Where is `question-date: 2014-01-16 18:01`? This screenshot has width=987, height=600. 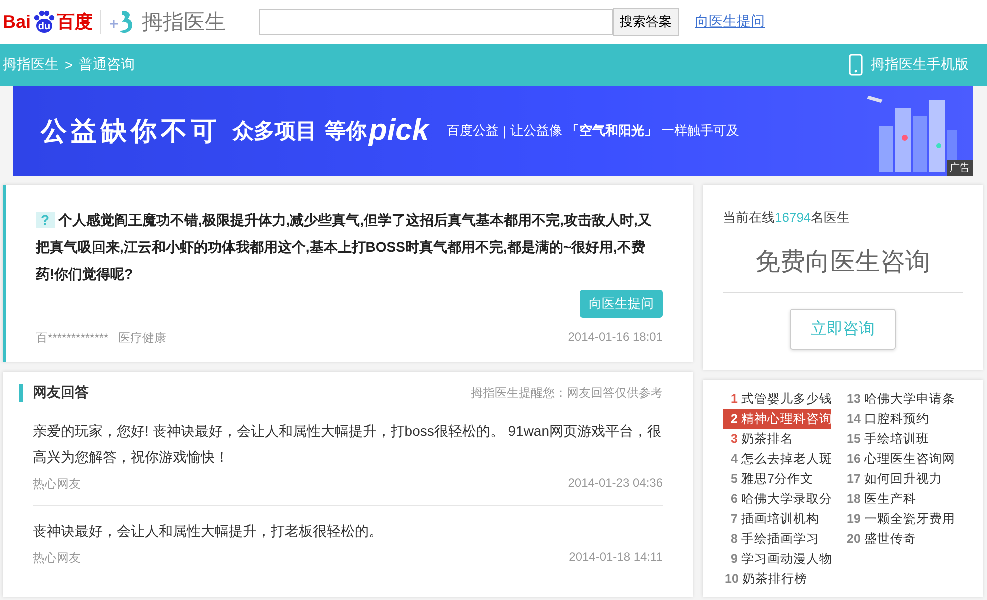
question-date: 2014-01-16 18:01 is located at coordinates (615, 338).